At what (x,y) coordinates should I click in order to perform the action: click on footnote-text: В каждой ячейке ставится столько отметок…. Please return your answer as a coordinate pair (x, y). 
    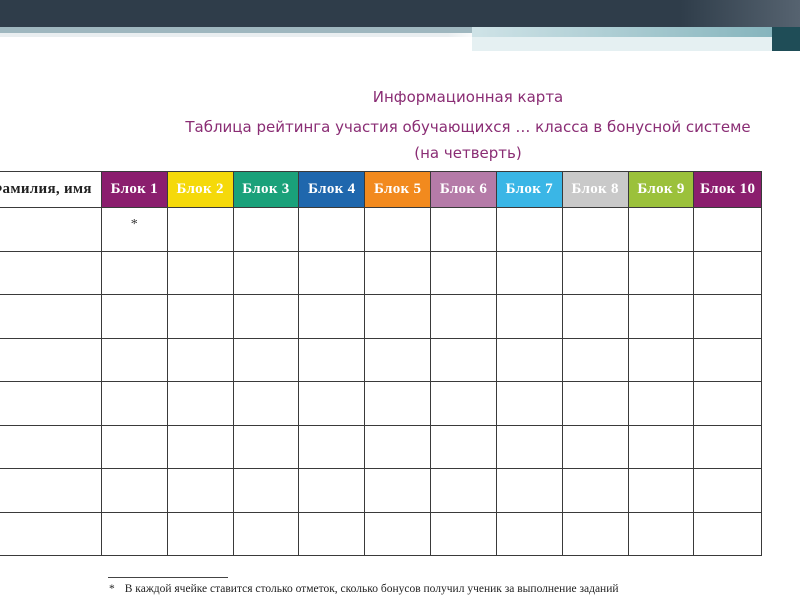
    Looking at the image, I should click on (371, 589).